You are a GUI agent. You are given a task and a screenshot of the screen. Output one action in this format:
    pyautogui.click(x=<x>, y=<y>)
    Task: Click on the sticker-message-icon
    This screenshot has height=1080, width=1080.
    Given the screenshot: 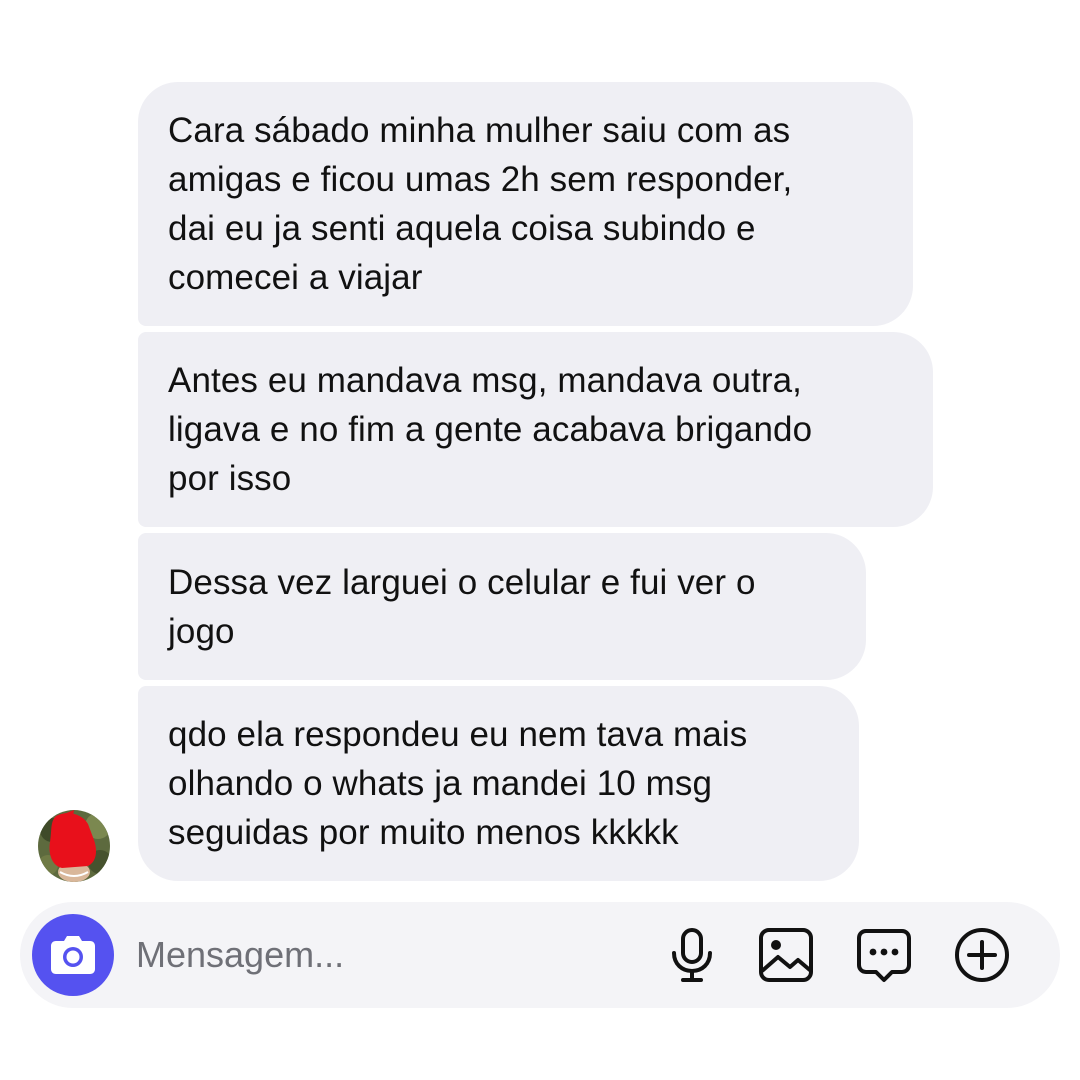 What is the action you would take?
    pyautogui.click(x=884, y=955)
    